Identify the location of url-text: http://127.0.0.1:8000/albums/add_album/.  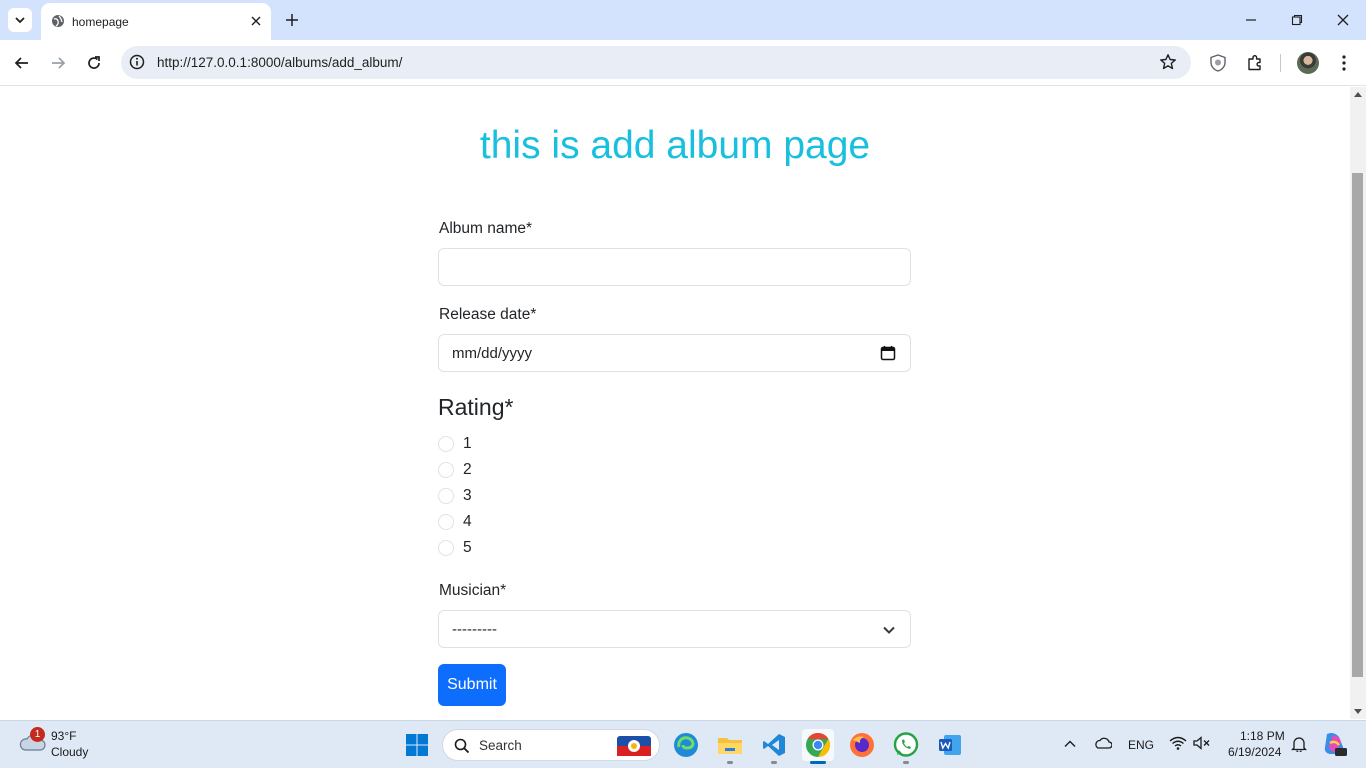
(280, 62).